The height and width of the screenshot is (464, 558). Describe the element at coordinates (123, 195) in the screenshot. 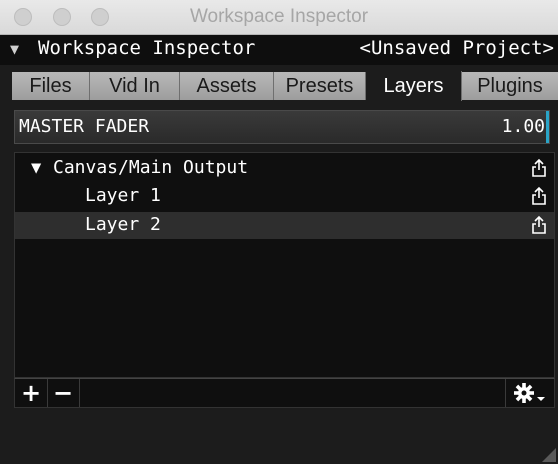

I see `layer-1-label: Layer 1` at that location.